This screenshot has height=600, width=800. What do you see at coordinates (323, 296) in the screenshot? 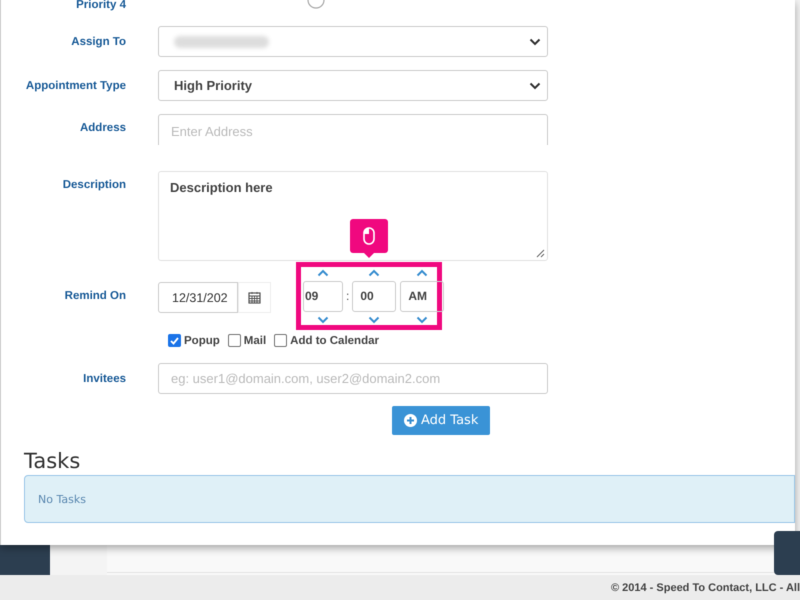
I see `hour-field: 09` at bounding box center [323, 296].